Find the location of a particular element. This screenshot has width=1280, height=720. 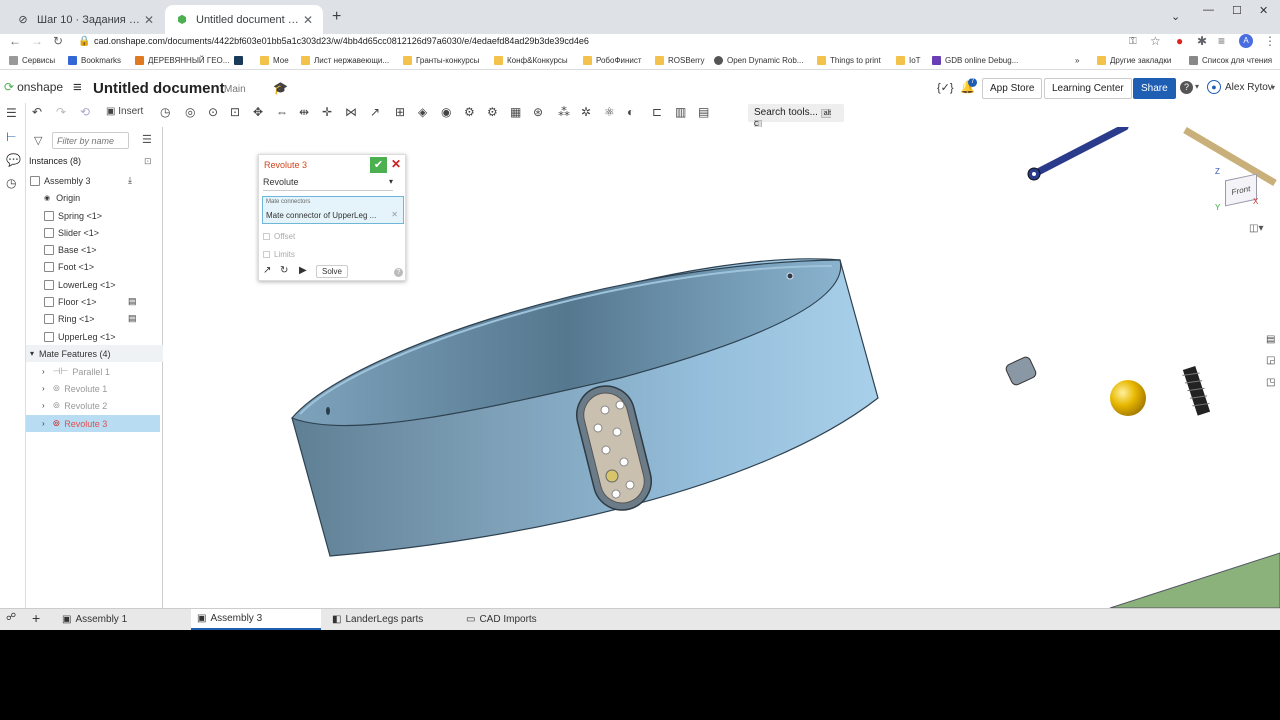

view-cube: Front Z X Y is located at coordinates (1239, 187).